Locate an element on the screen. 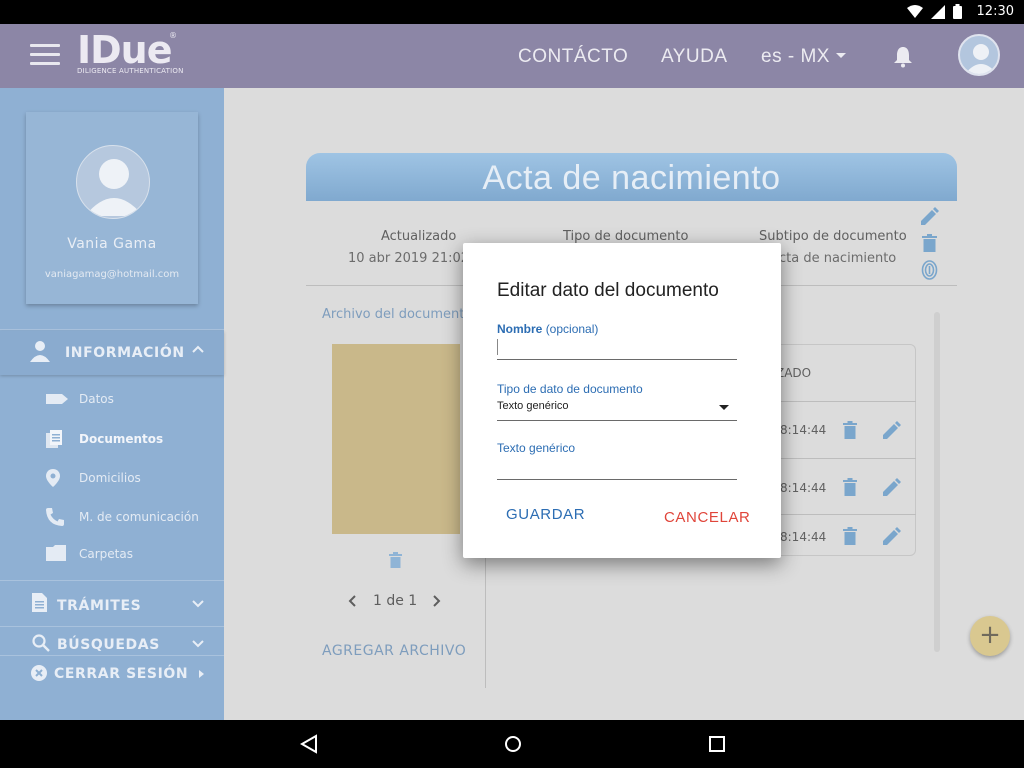  section-busquedas: BÚSQUEDAS is located at coordinates (112, 642).